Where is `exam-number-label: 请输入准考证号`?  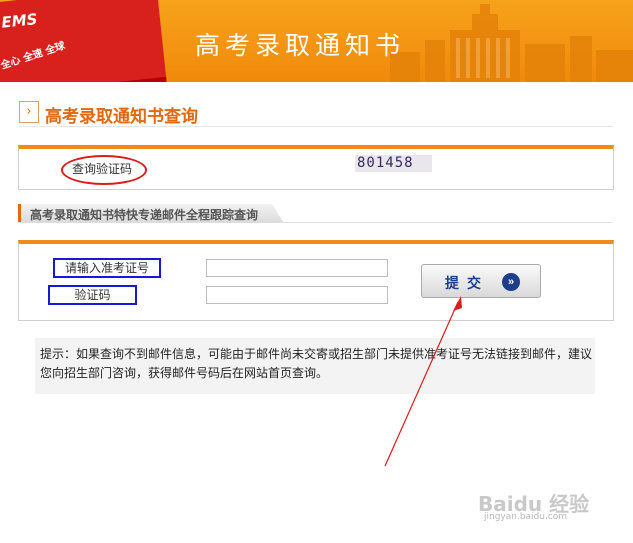 exam-number-label: 请输入准考证号 is located at coordinates (107, 268).